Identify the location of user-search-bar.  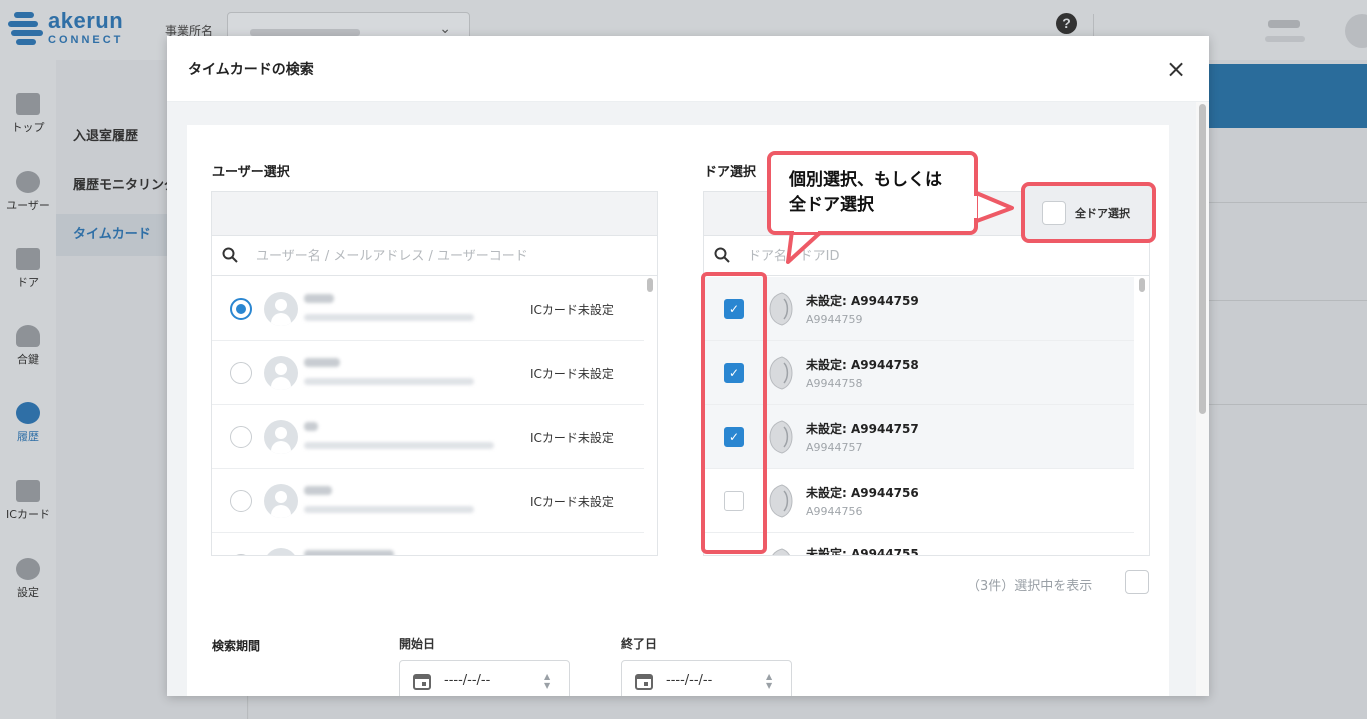
(434, 256).